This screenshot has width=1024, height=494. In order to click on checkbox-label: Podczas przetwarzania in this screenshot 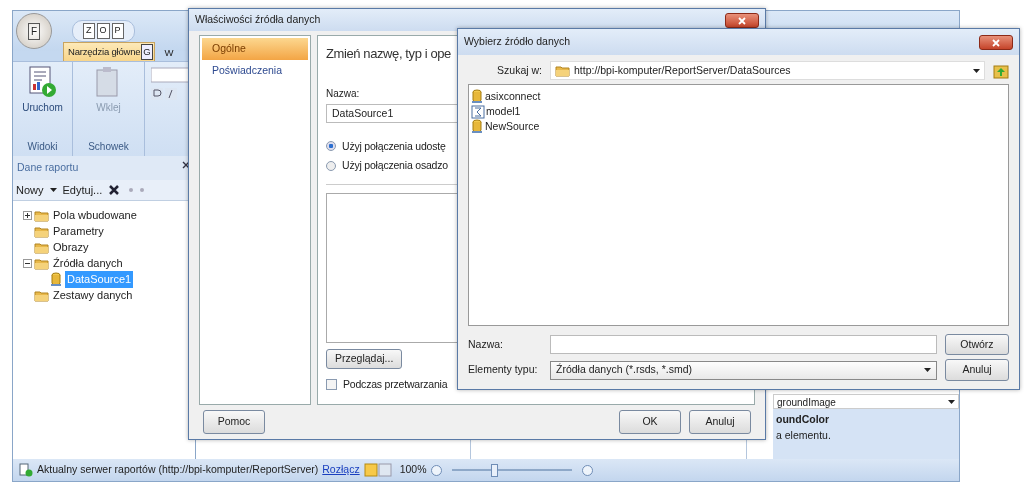, I will do `click(395, 384)`.